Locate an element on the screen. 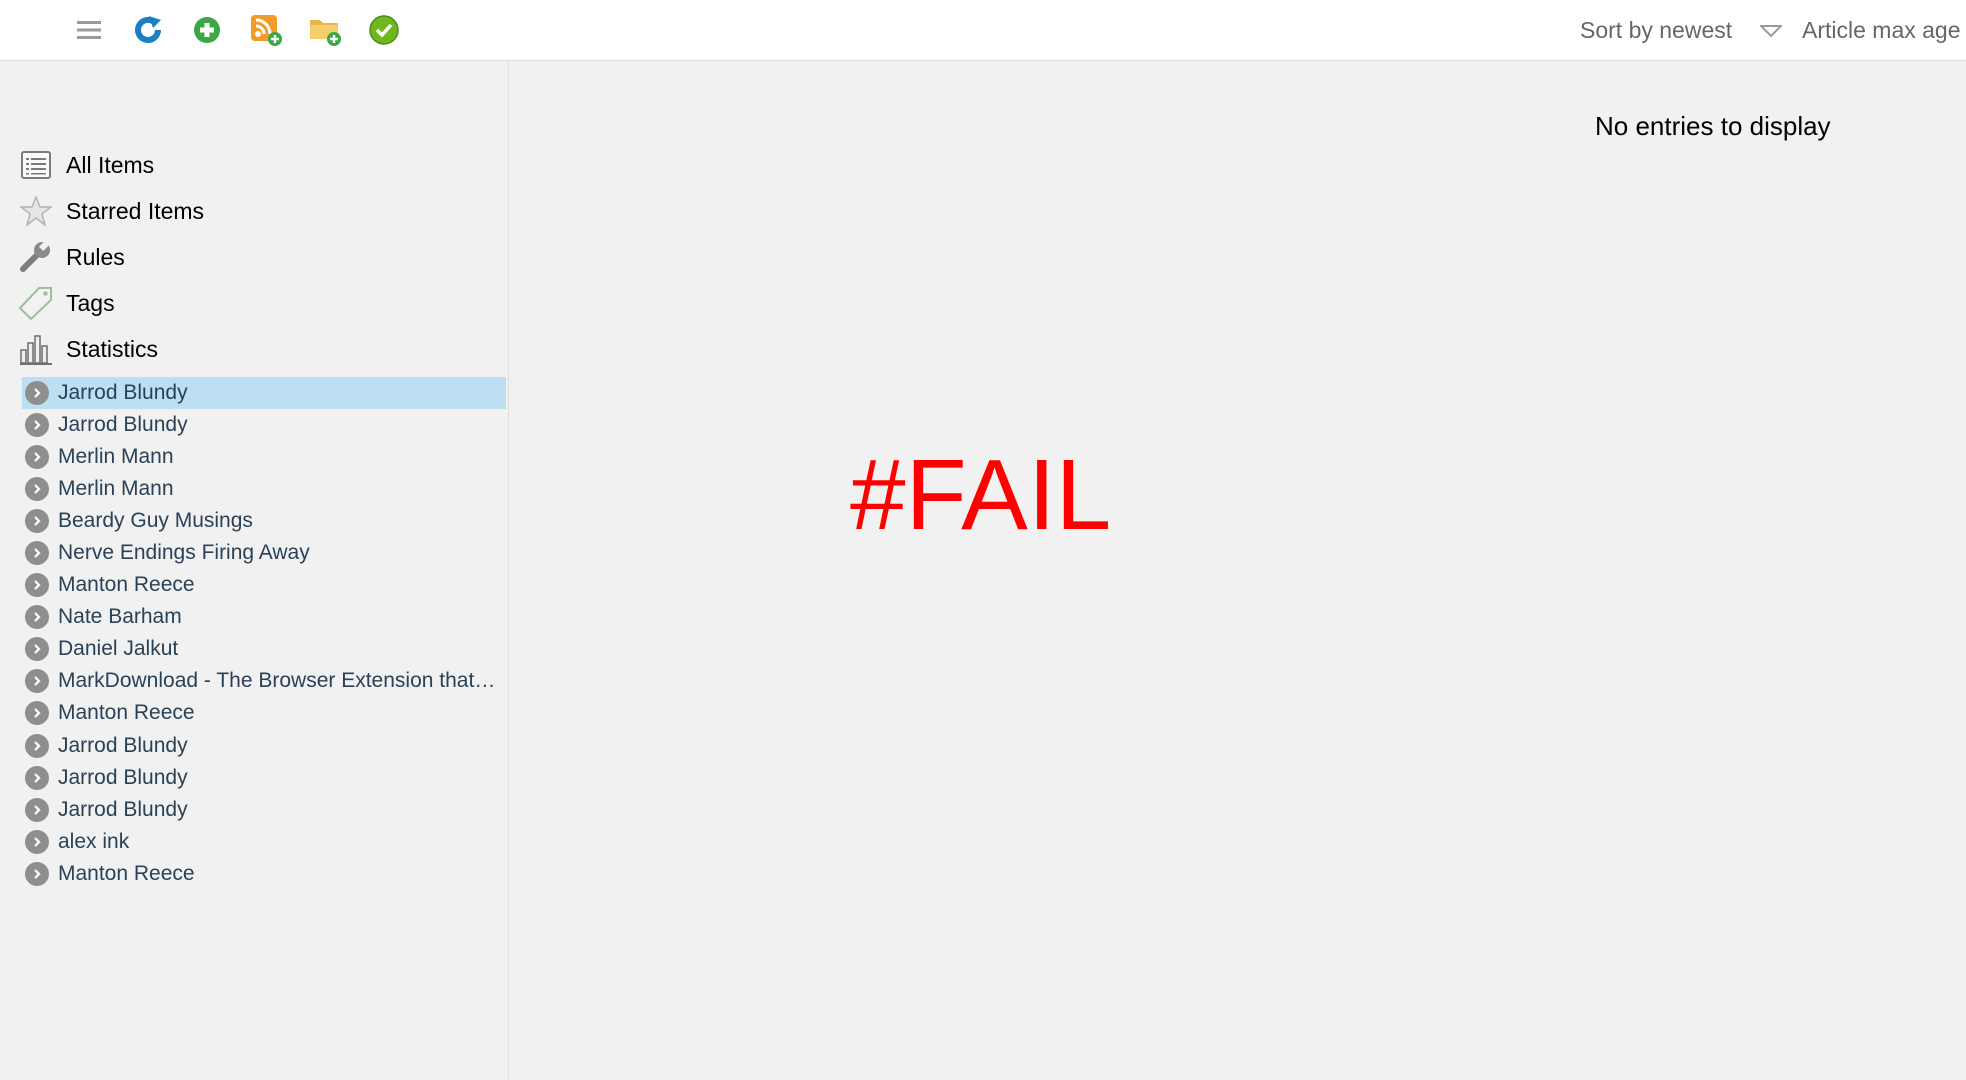  nav-label: Tags is located at coordinates (90, 302).